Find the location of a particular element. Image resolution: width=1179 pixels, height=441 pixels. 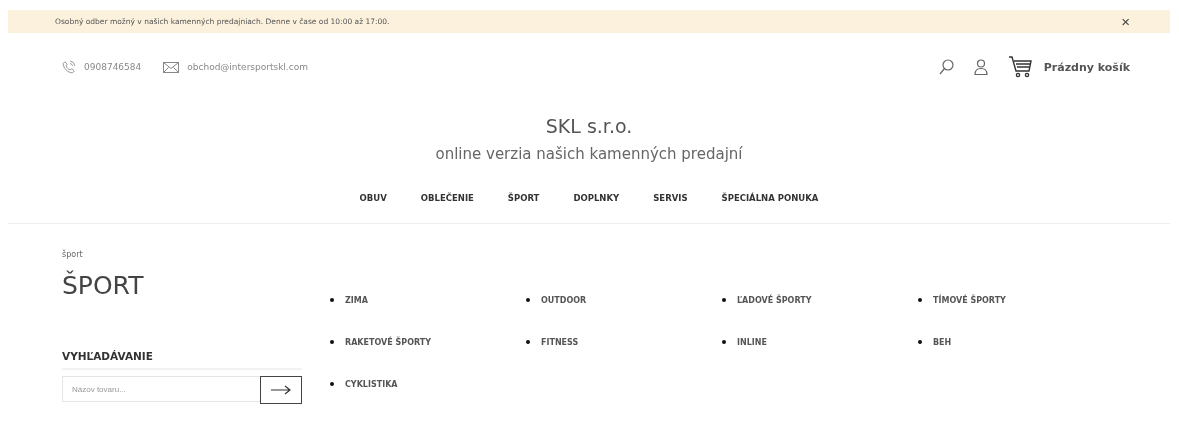

site-title: SKL s.r.o. is located at coordinates (589, 126).